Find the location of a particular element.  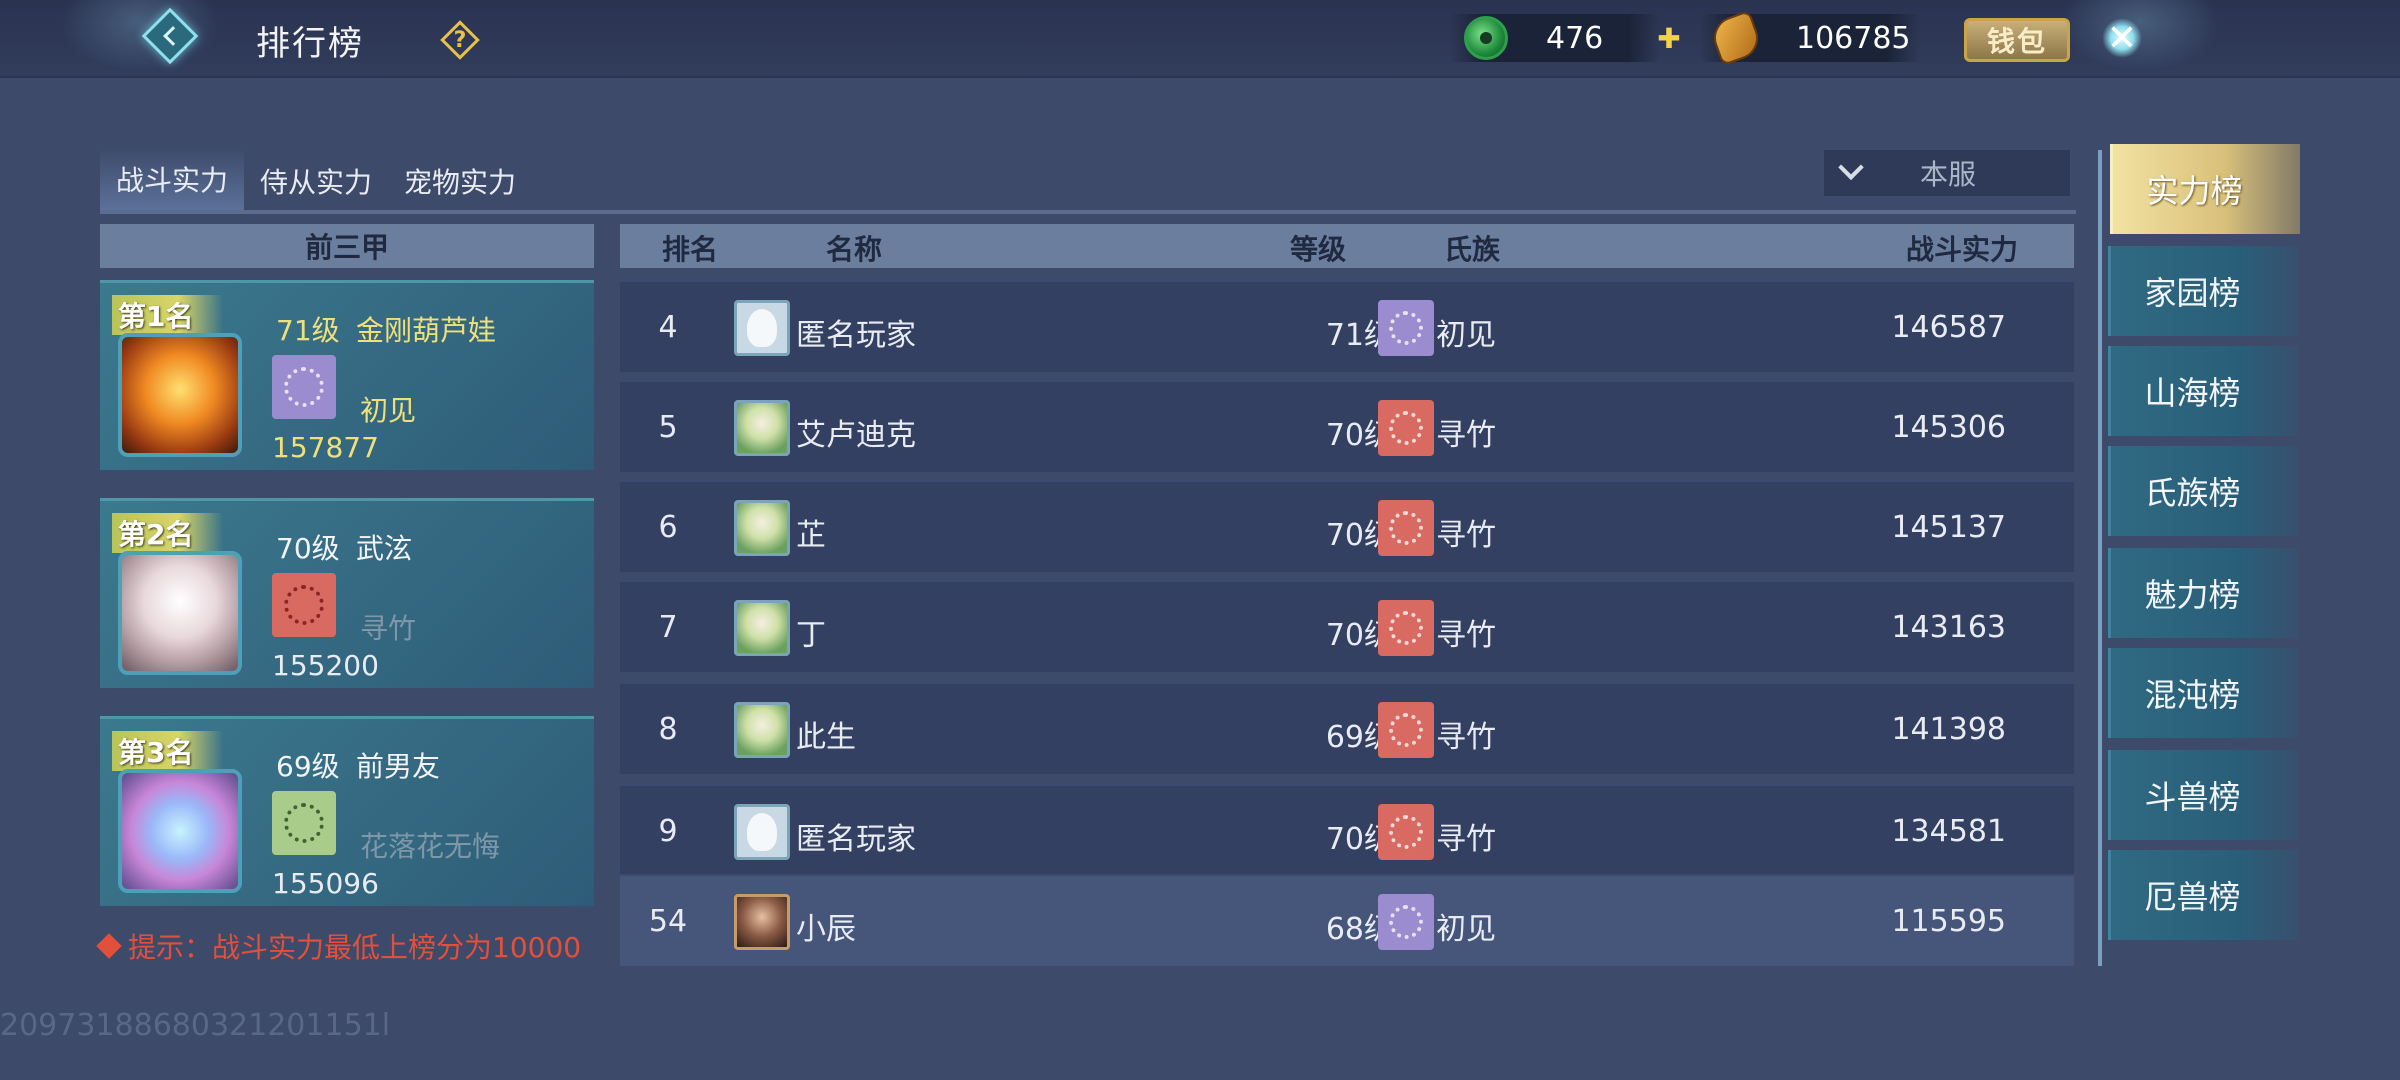

add-currency-icon: ✚ is located at coordinates (1669, 39).